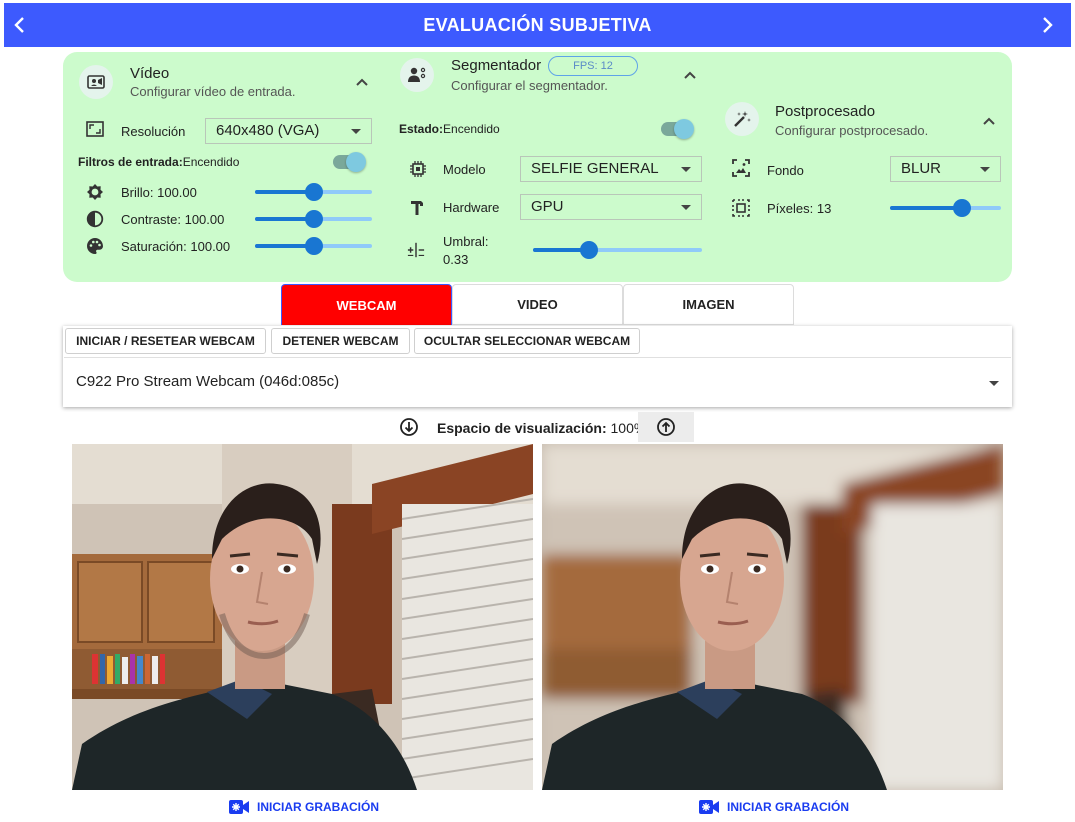  I want to click on status-value: Encendido, so click(471, 129).